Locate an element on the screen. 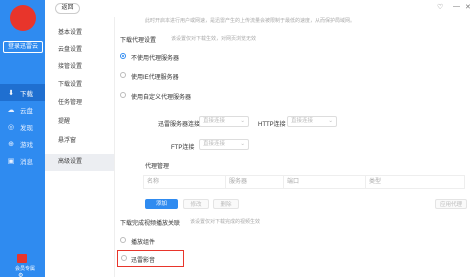 The width and height of the screenshot is (475, 279). nav-game-label: 游戏 is located at coordinates (26, 145).